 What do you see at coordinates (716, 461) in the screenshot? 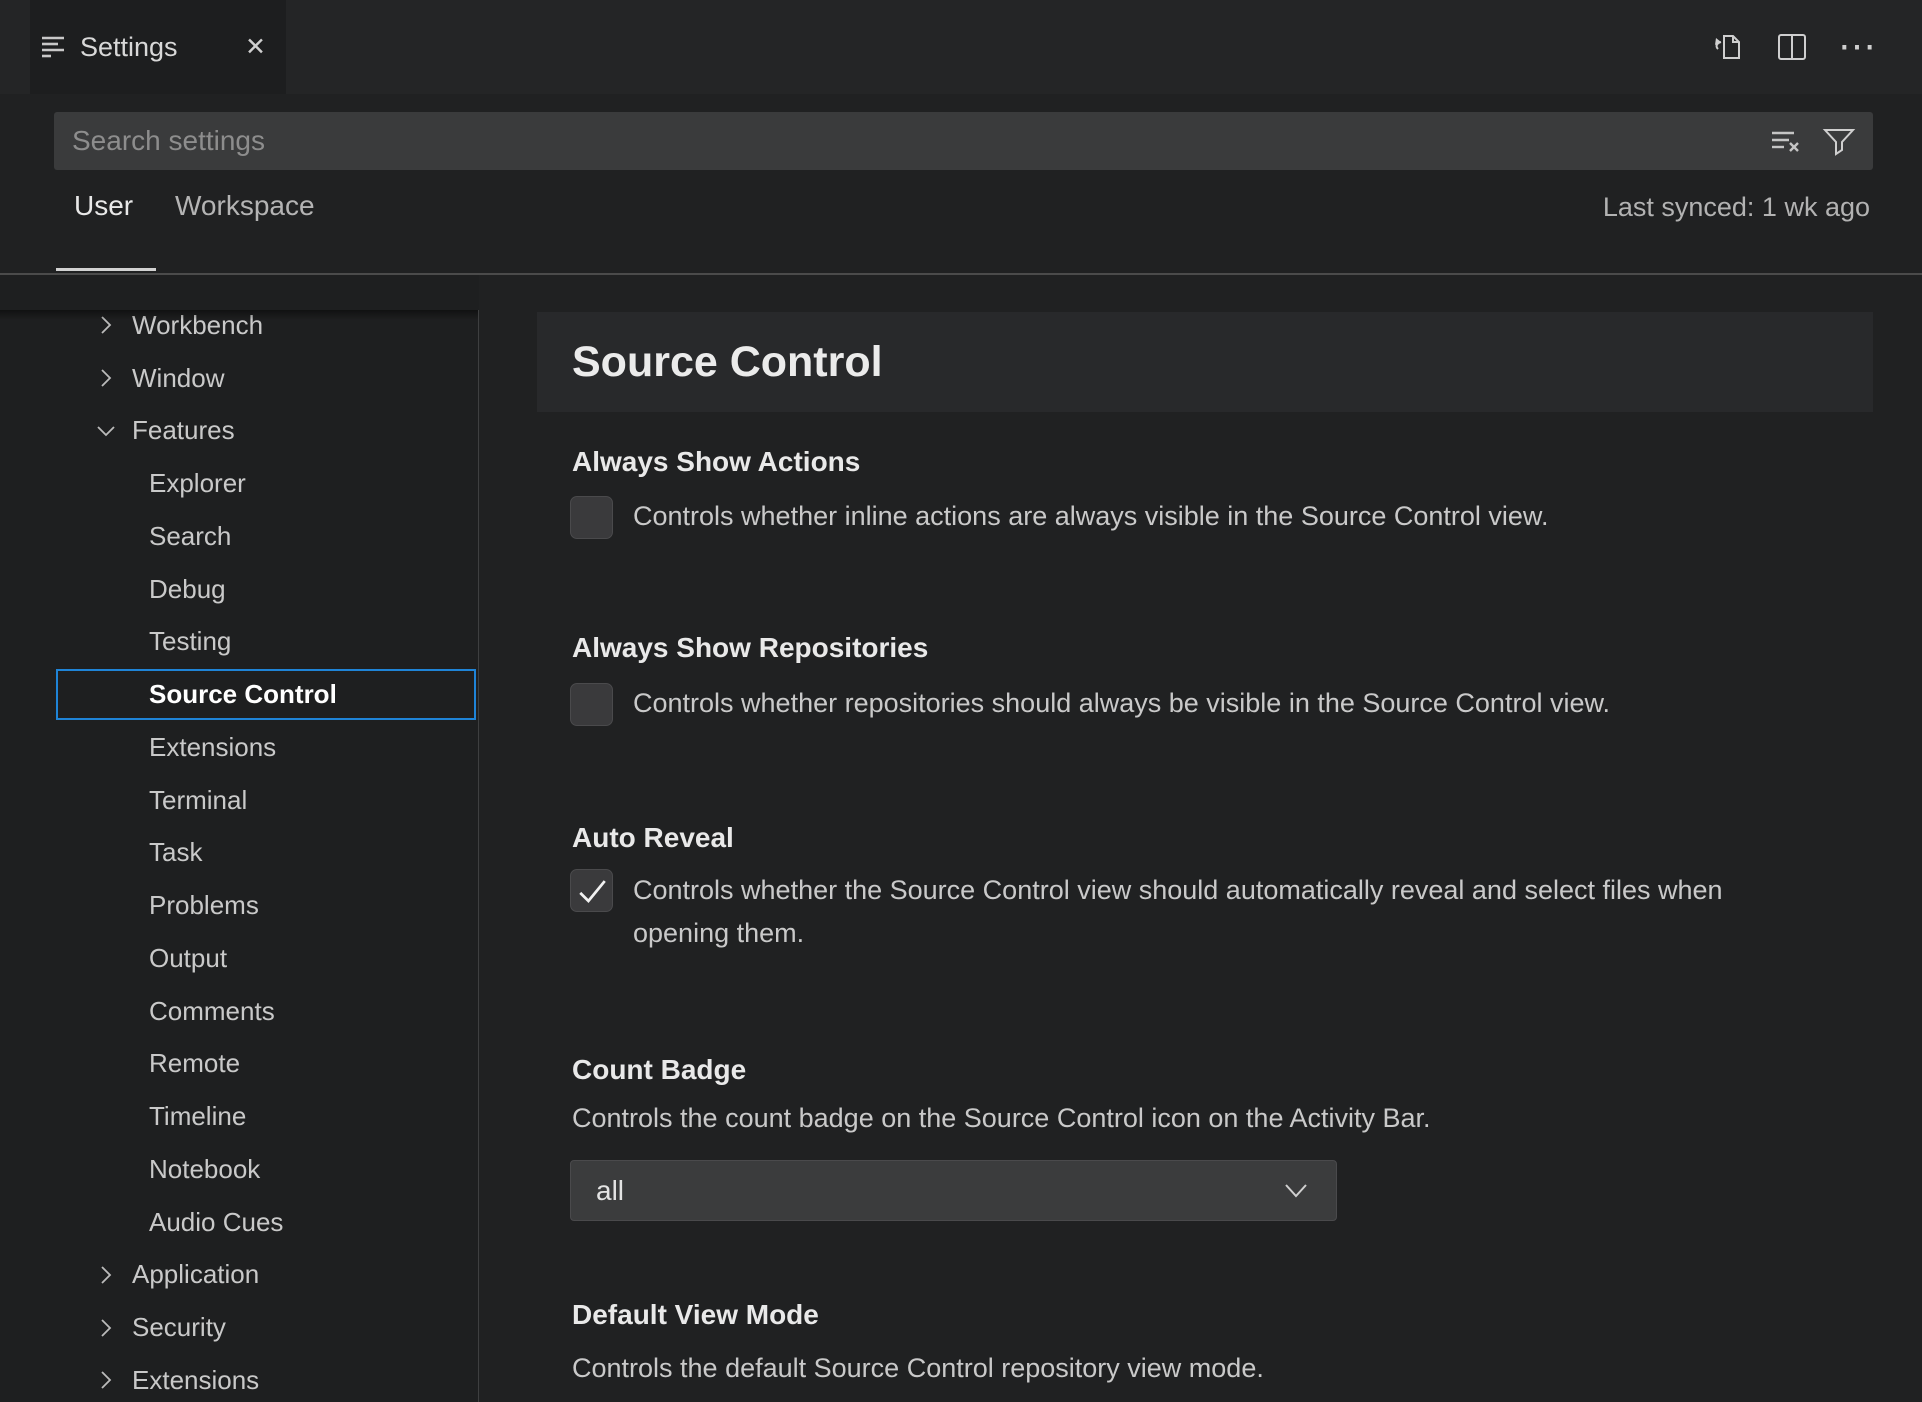
I see `setting-label-always-show-actions: Always Show Actions` at bounding box center [716, 461].